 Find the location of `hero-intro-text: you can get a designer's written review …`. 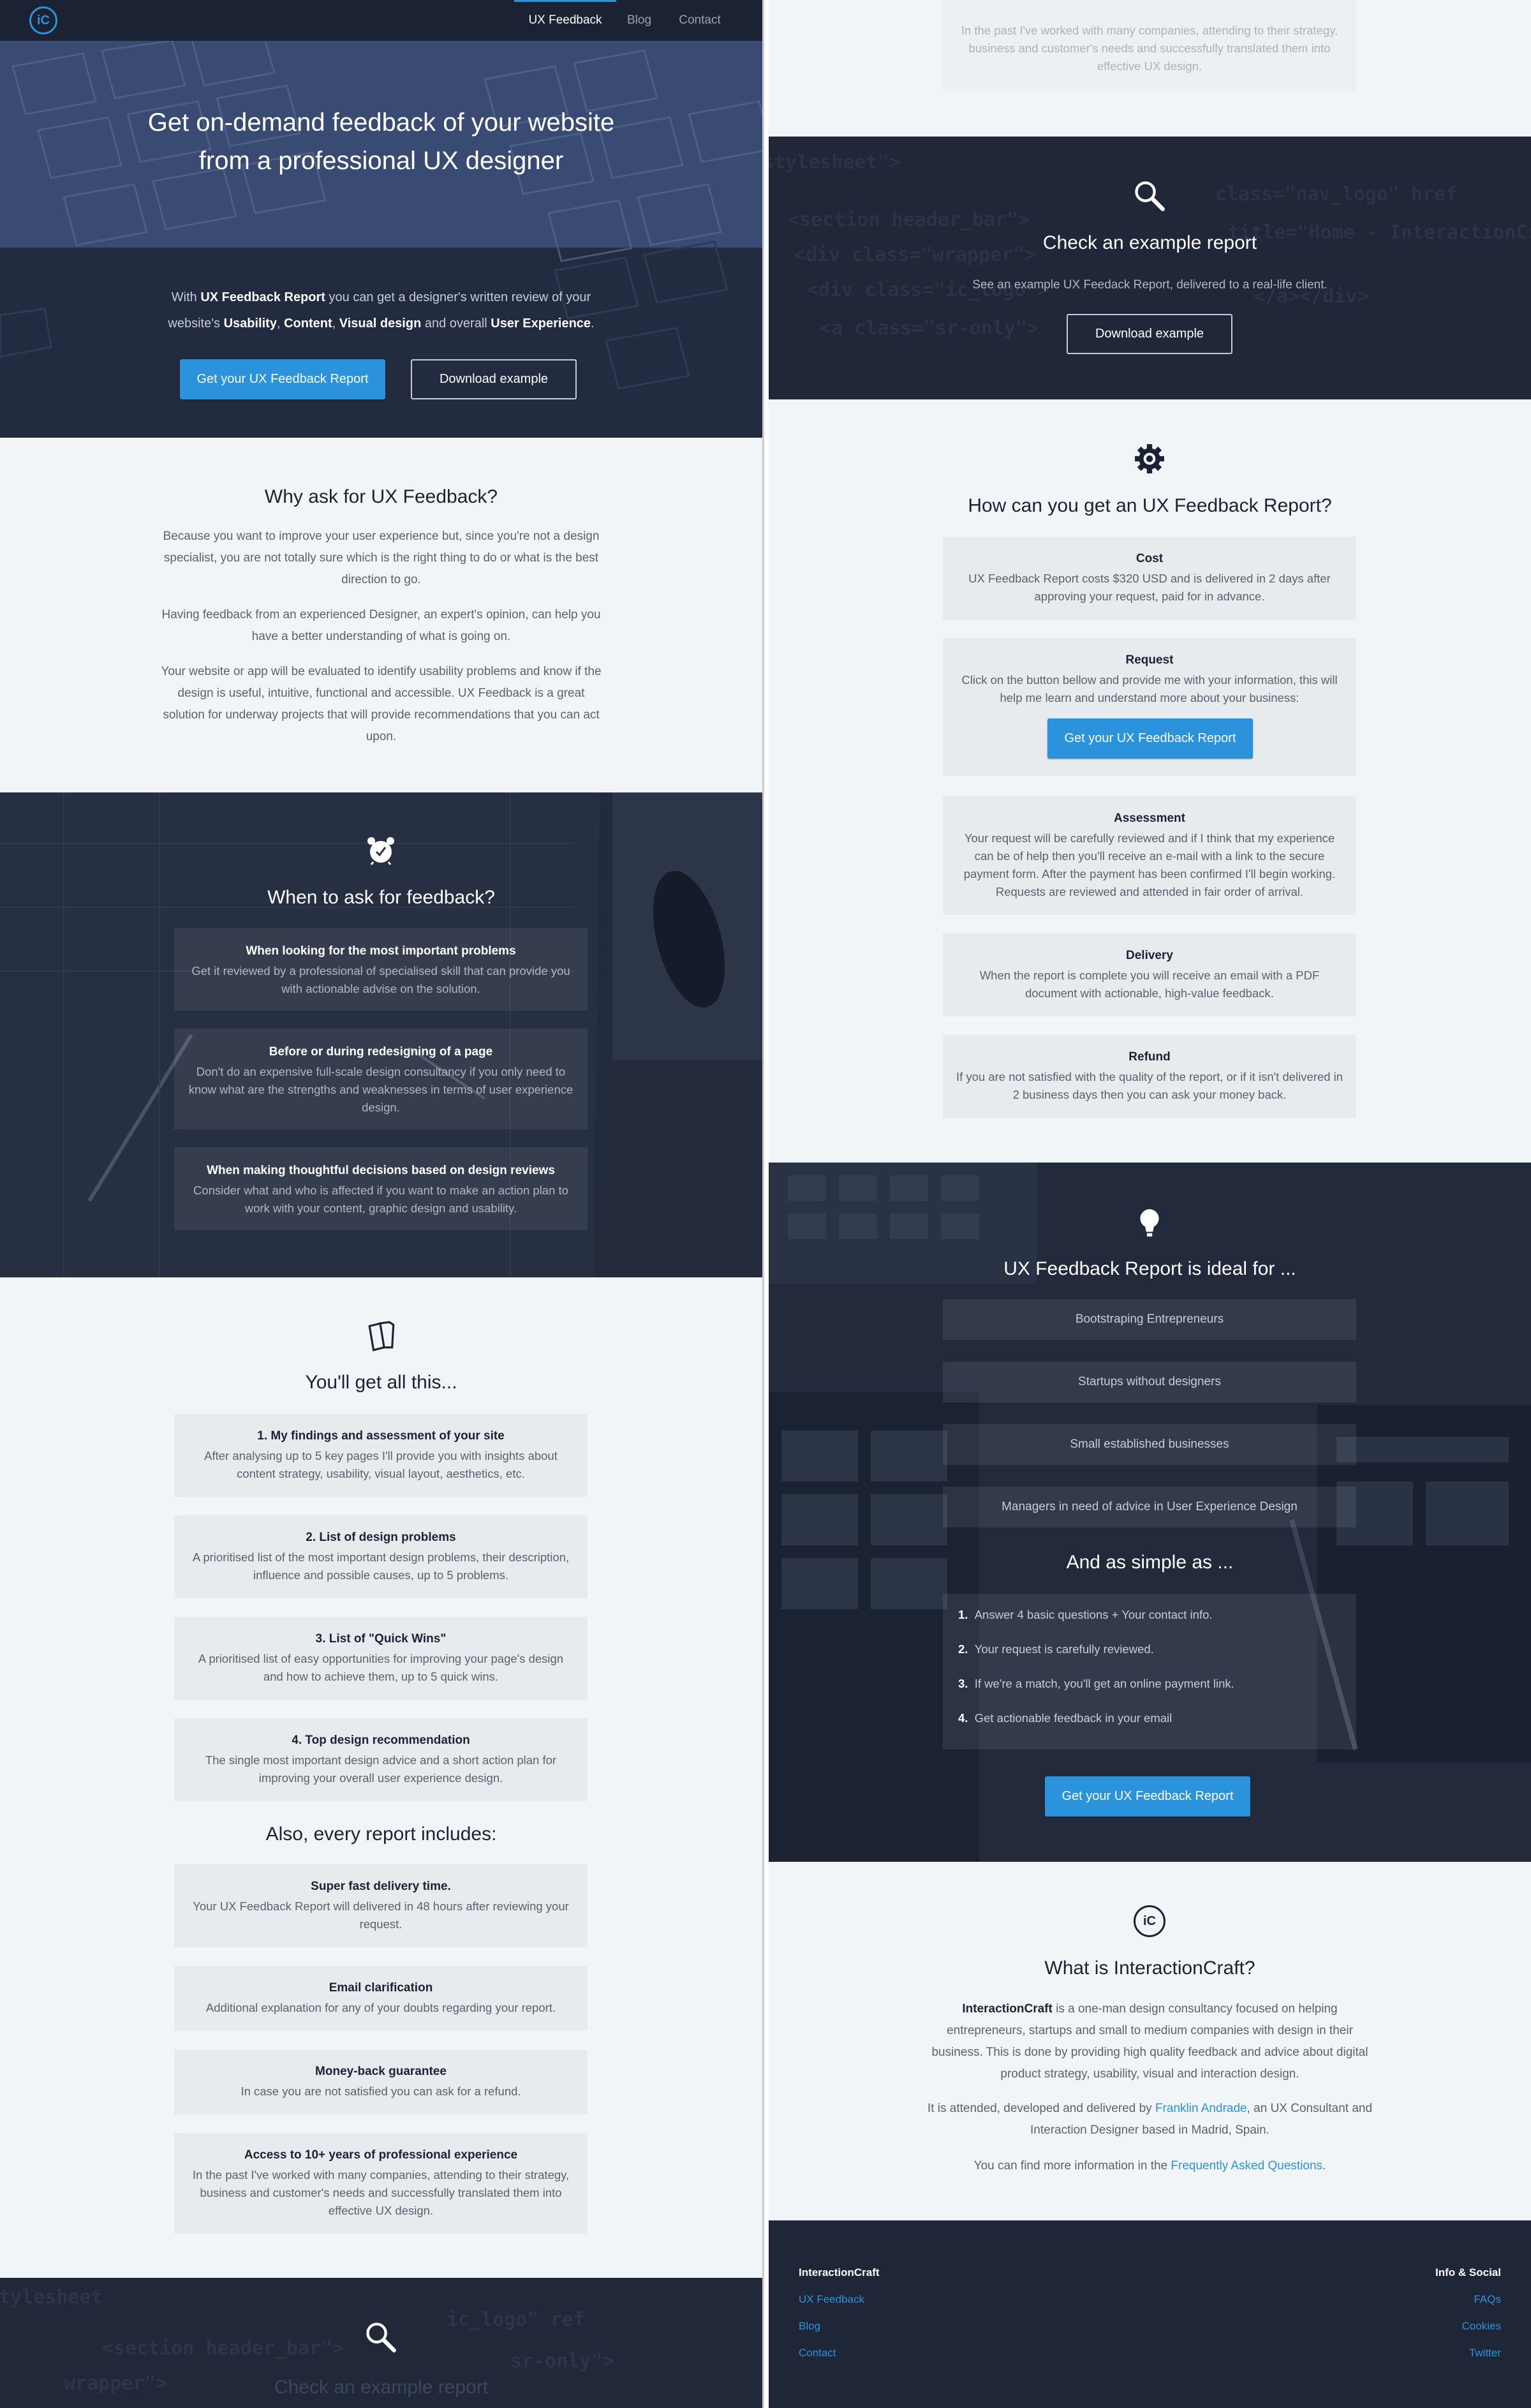

hero-intro-text: you can get a designer's written review … is located at coordinates (458, 297).